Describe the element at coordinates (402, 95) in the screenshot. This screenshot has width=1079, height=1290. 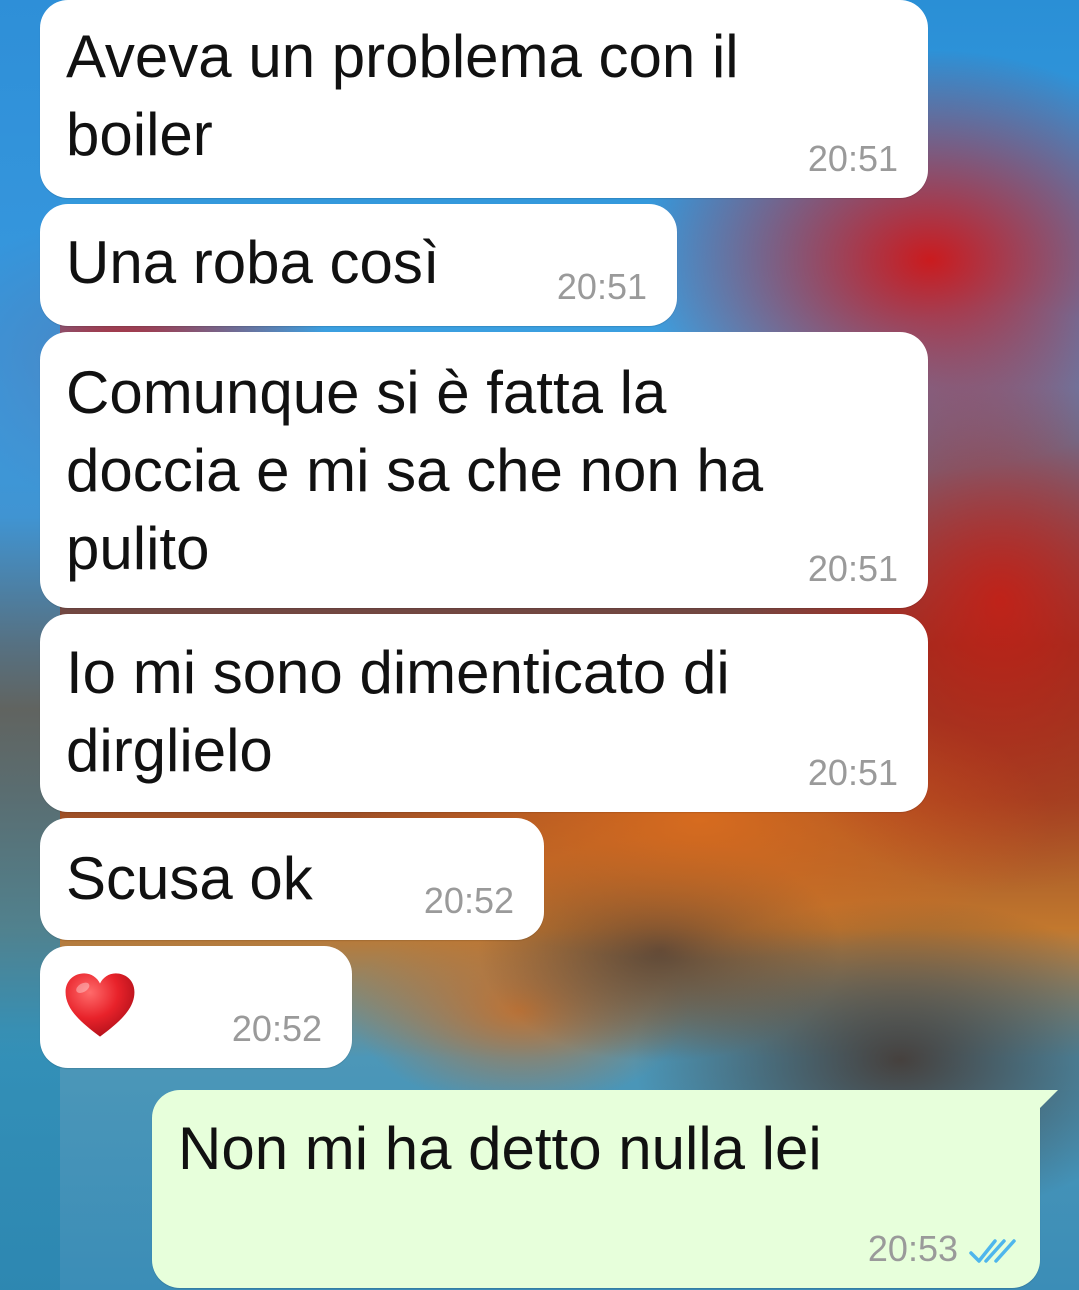
I see `message-text: Aveva un problema con il boiler` at that location.